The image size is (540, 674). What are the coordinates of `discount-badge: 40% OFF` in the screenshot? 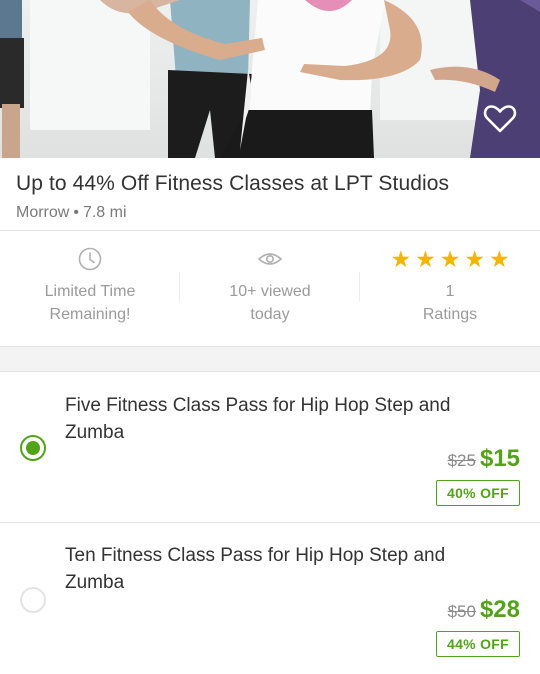 It's located at (477, 493).